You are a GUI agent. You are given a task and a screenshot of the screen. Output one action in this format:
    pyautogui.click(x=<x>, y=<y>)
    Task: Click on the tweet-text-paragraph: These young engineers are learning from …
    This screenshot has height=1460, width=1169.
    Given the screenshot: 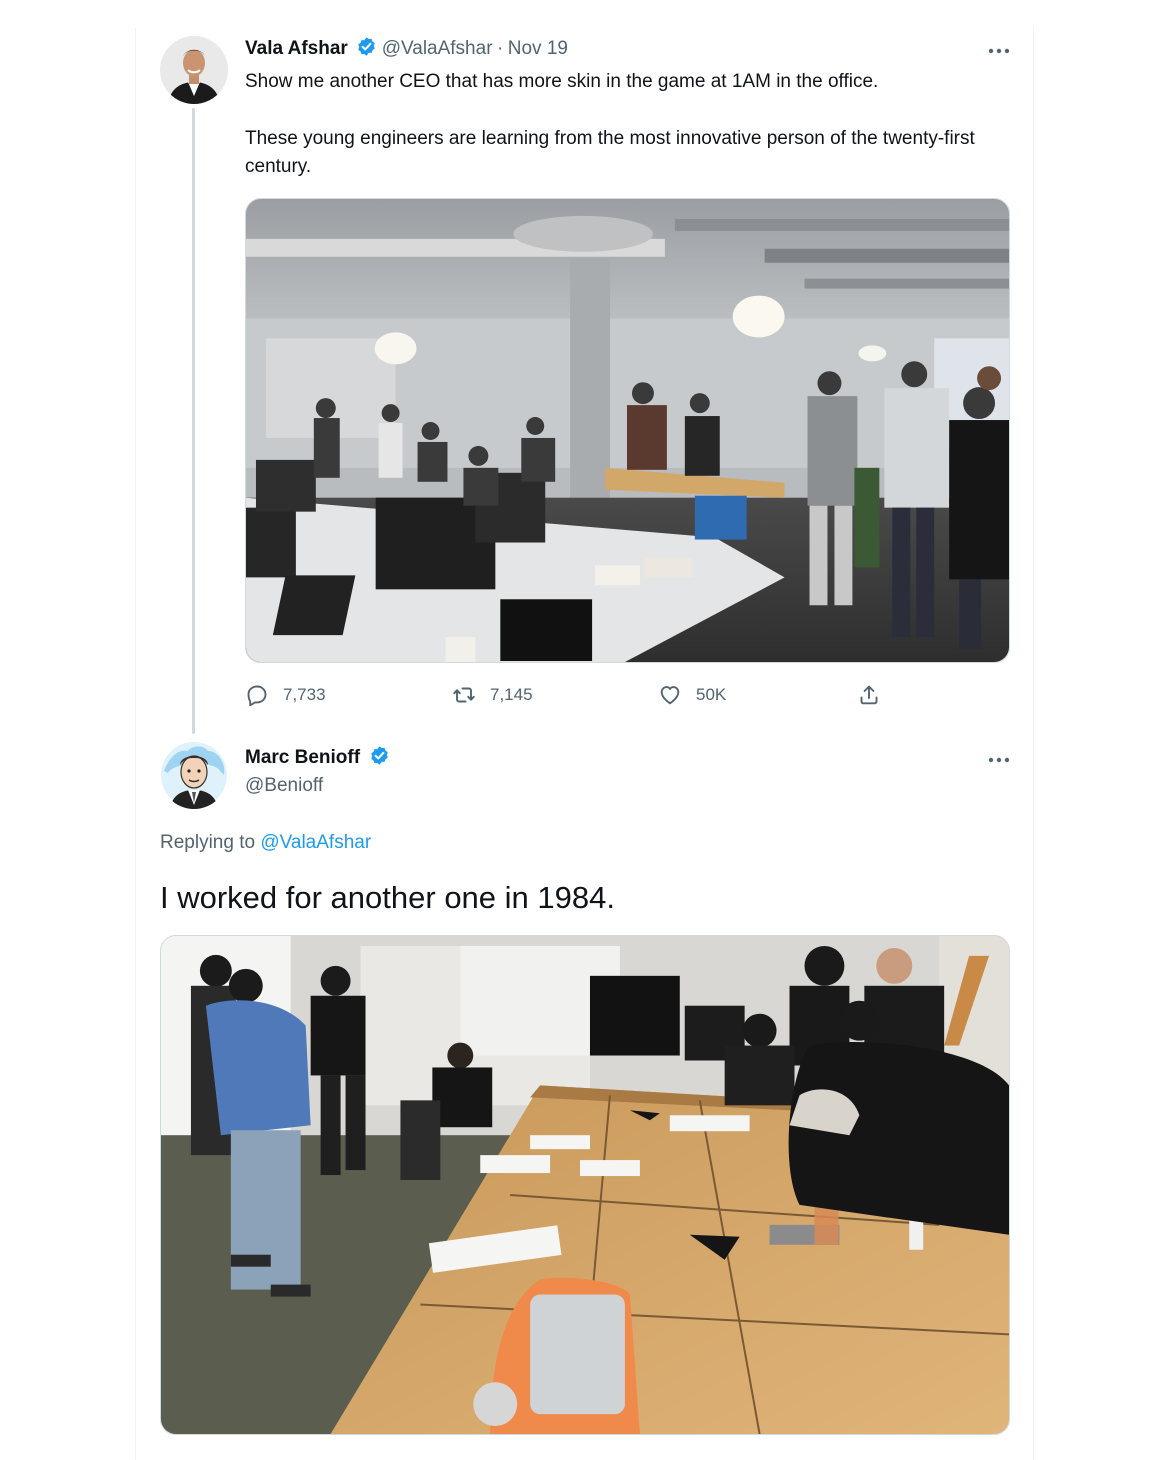 What is the action you would take?
    pyautogui.click(x=610, y=152)
    